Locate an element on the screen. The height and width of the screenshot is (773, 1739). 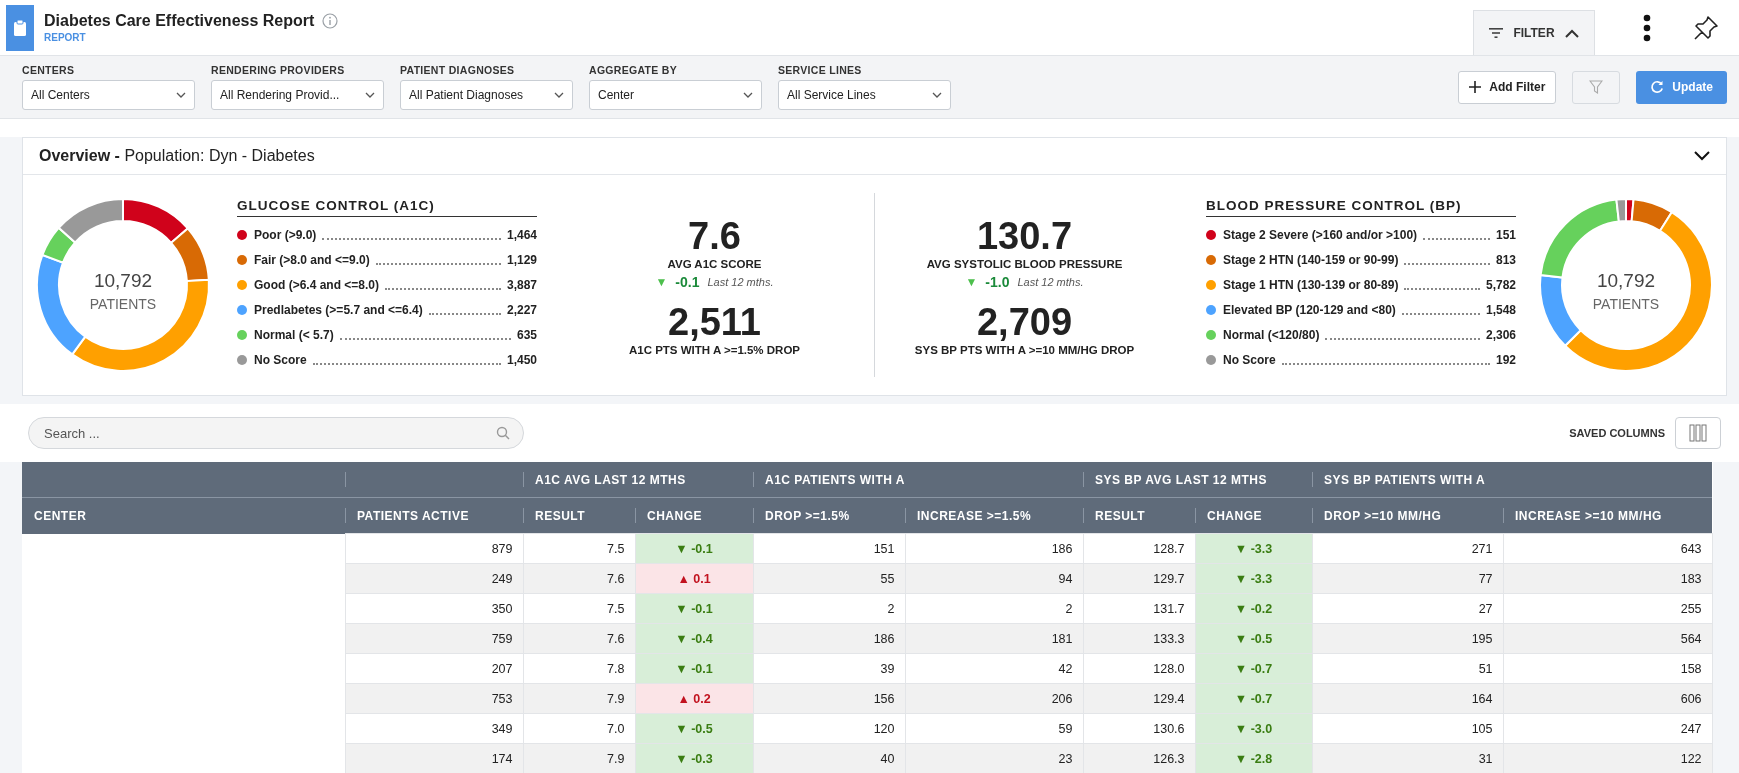
filter-label: SERVICE LINES is located at coordinates (820, 70).